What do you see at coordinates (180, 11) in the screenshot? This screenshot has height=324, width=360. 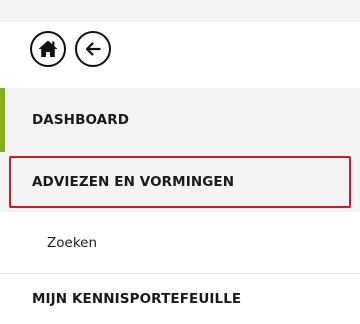 I see `top-bar` at bounding box center [180, 11].